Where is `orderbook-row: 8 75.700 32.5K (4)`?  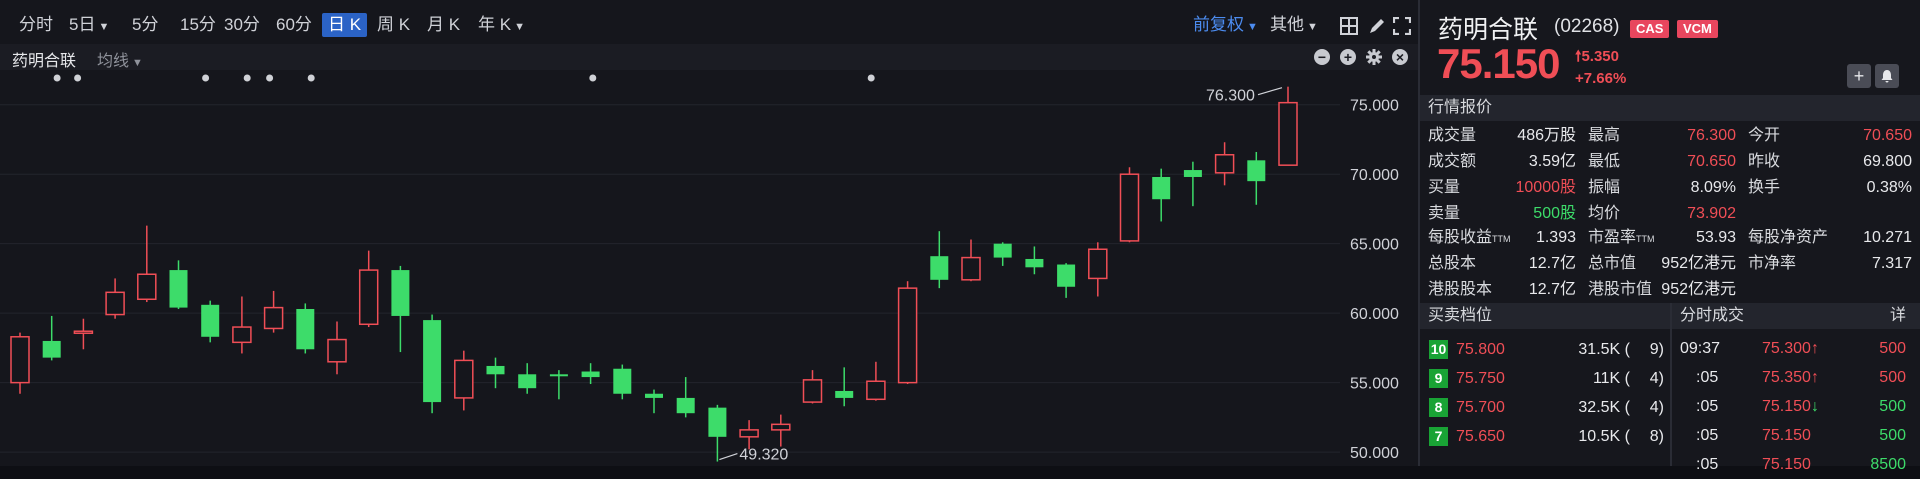
orderbook-row: 8 75.700 32.5K (4) is located at coordinates (1545, 407).